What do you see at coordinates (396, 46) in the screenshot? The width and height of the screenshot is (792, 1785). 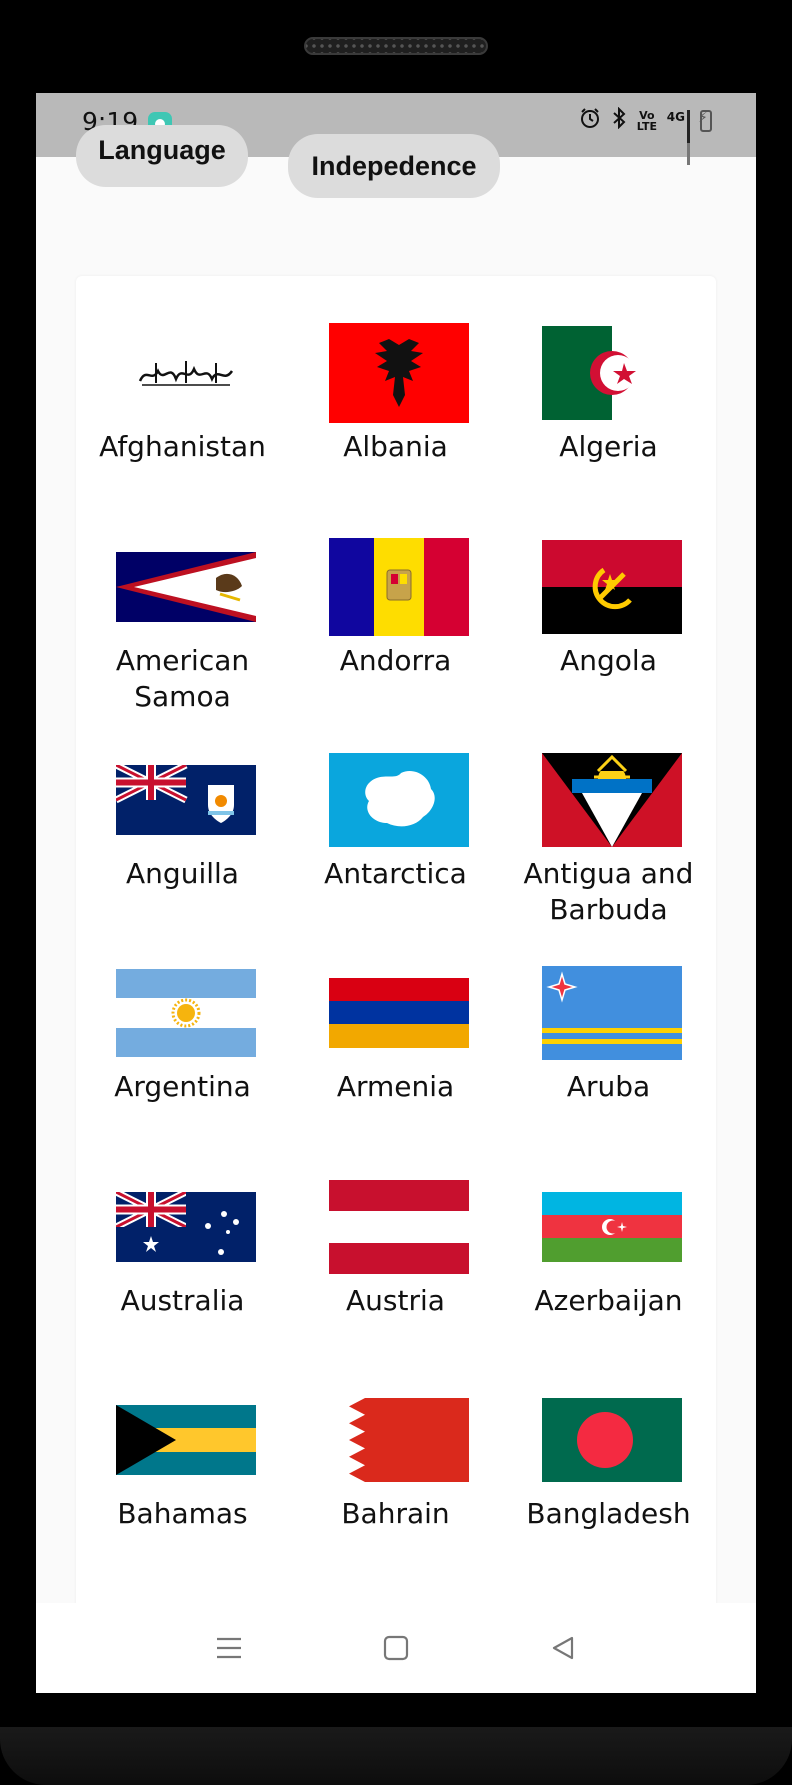 I see `speaker-grille` at bounding box center [396, 46].